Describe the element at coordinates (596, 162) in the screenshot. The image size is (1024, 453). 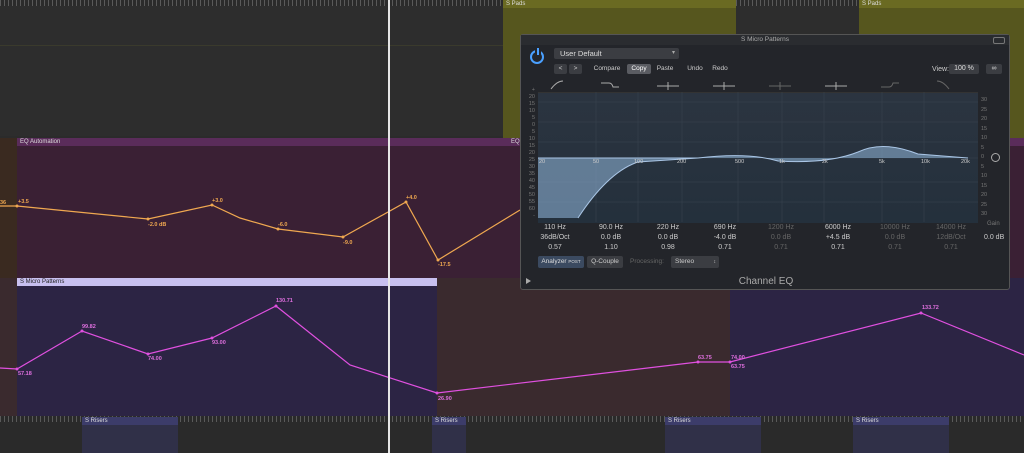
I see `freq-tick: 50` at that location.